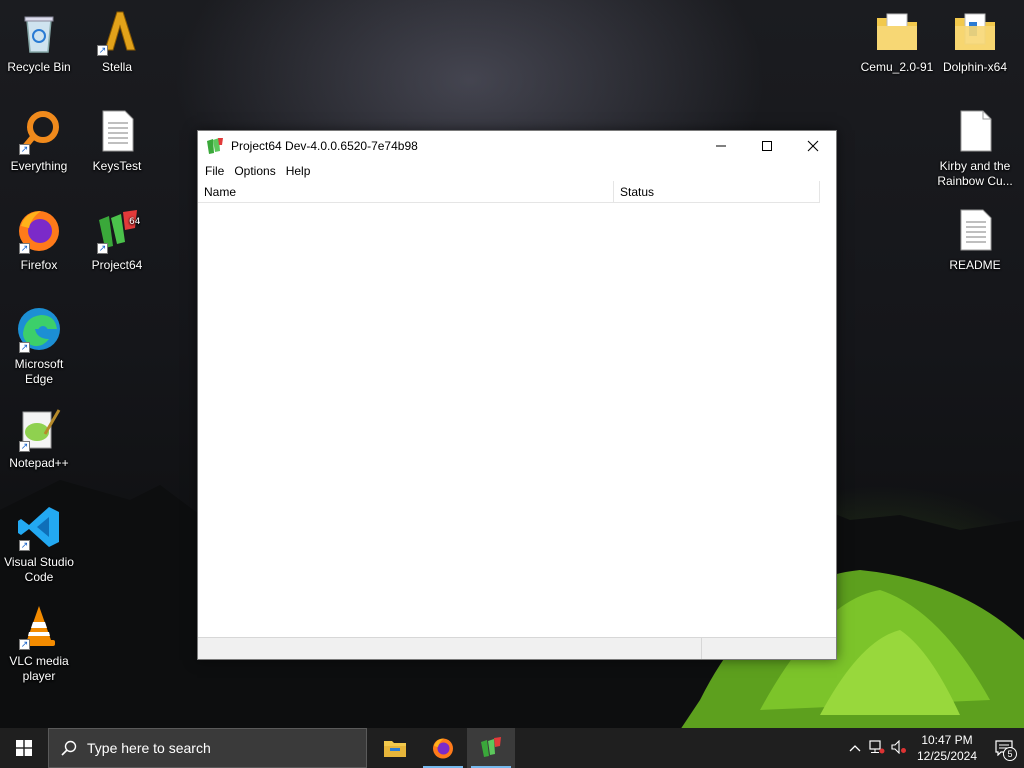 This screenshot has height=768, width=1024. What do you see at coordinates (975, 265) in the screenshot?
I see `desktop-icon-label: README` at bounding box center [975, 265].